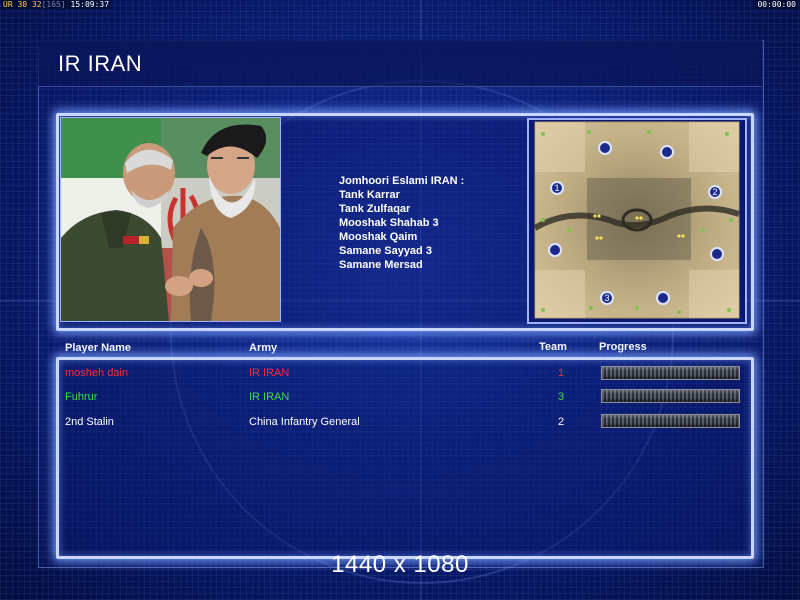 Image resolution: width=800 pixels, height=600 pixels. What do you see at coordinates (375, 209) in the screenshot?
I see `unit-list-item: Tank Zulfaqar` at bounding box center [375, 209].